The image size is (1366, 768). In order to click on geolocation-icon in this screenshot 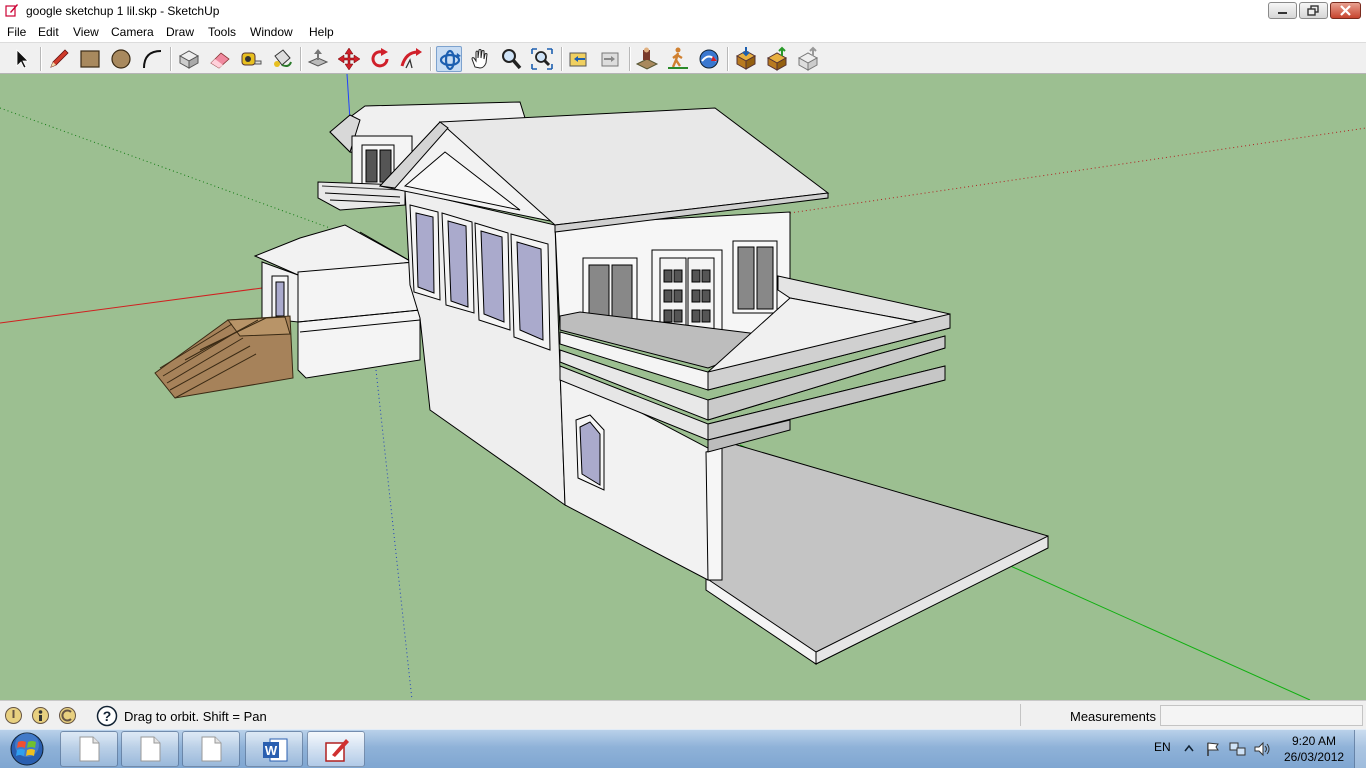, I will do `click(13, 715)`.